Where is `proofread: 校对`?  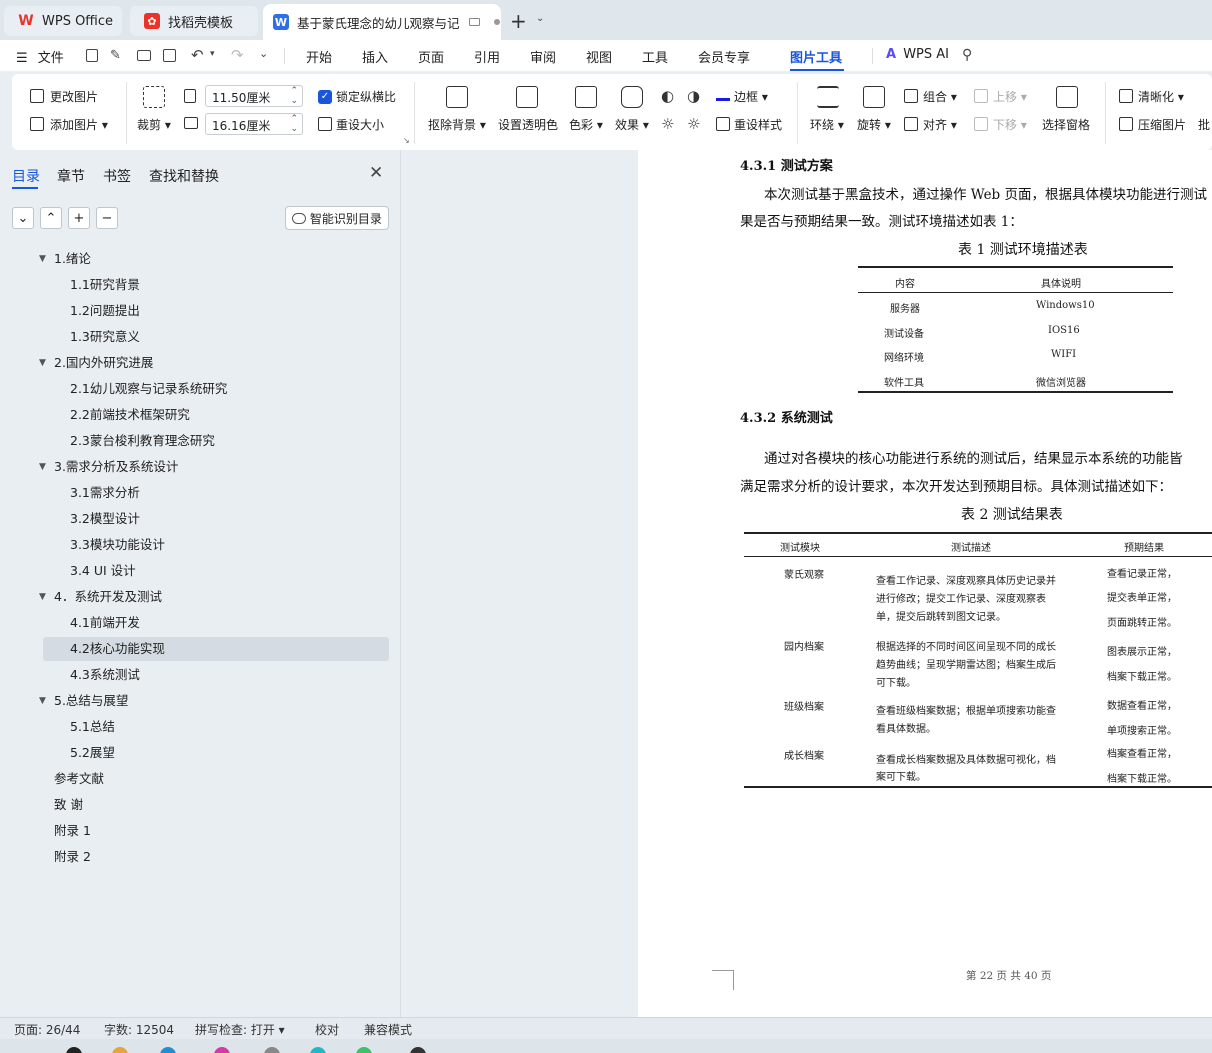 proofread: 校对 is located at coordinates (327, 1029).